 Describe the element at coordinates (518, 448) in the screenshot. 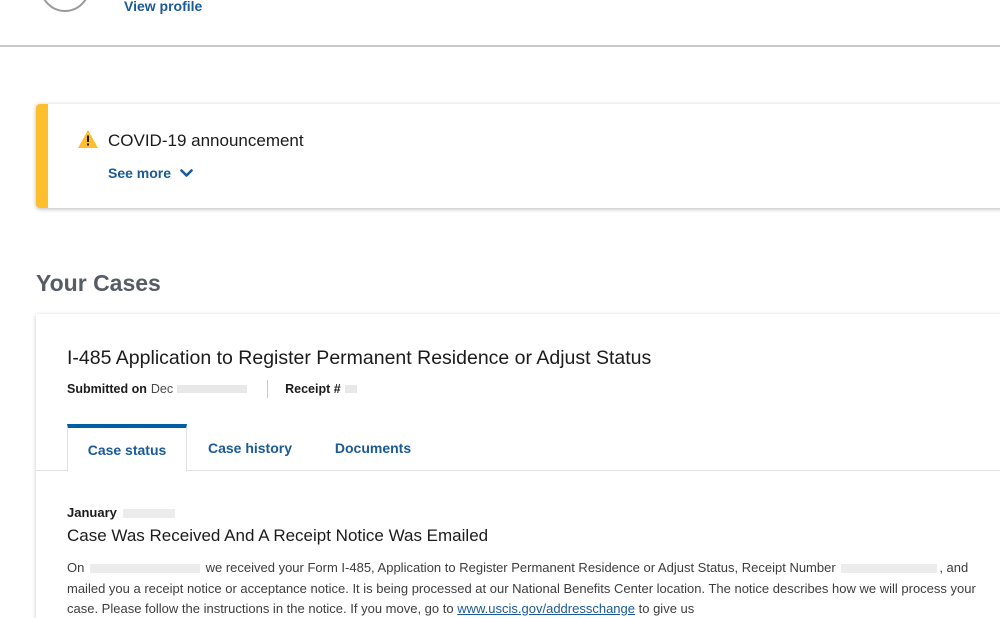

I see `case-tabs: Case status Case history Documents` at that location.